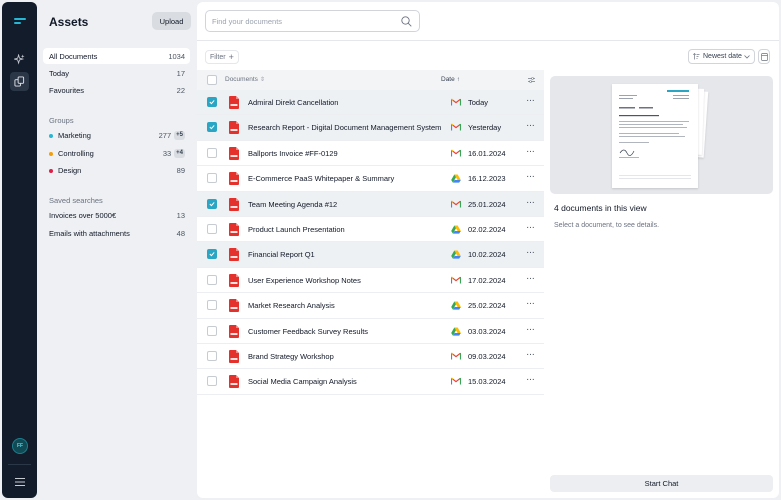  What do you see at coordinates (370, 80) in the screenshot?
I see `list-header: Documents ⇕ Date ↑` at bounding box center [370, 80].